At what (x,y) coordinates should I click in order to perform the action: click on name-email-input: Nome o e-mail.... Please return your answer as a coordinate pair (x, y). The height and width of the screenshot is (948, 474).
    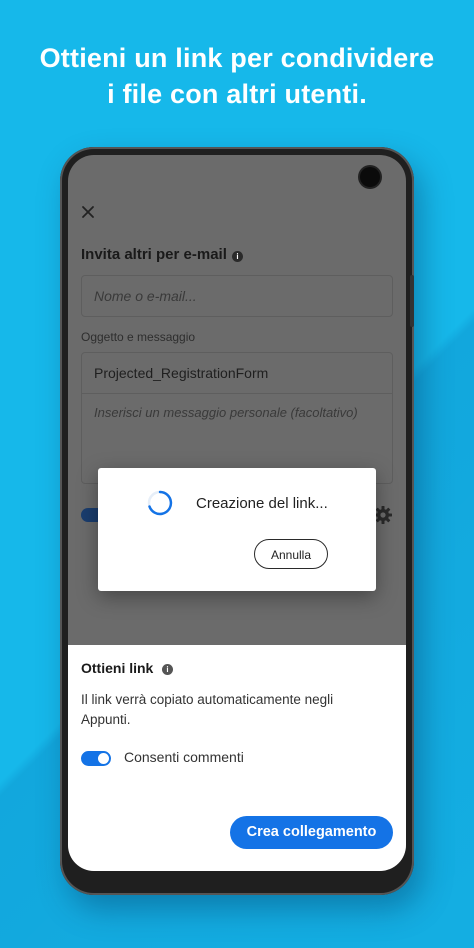
    Looking at the image, I should click on (237, 296).